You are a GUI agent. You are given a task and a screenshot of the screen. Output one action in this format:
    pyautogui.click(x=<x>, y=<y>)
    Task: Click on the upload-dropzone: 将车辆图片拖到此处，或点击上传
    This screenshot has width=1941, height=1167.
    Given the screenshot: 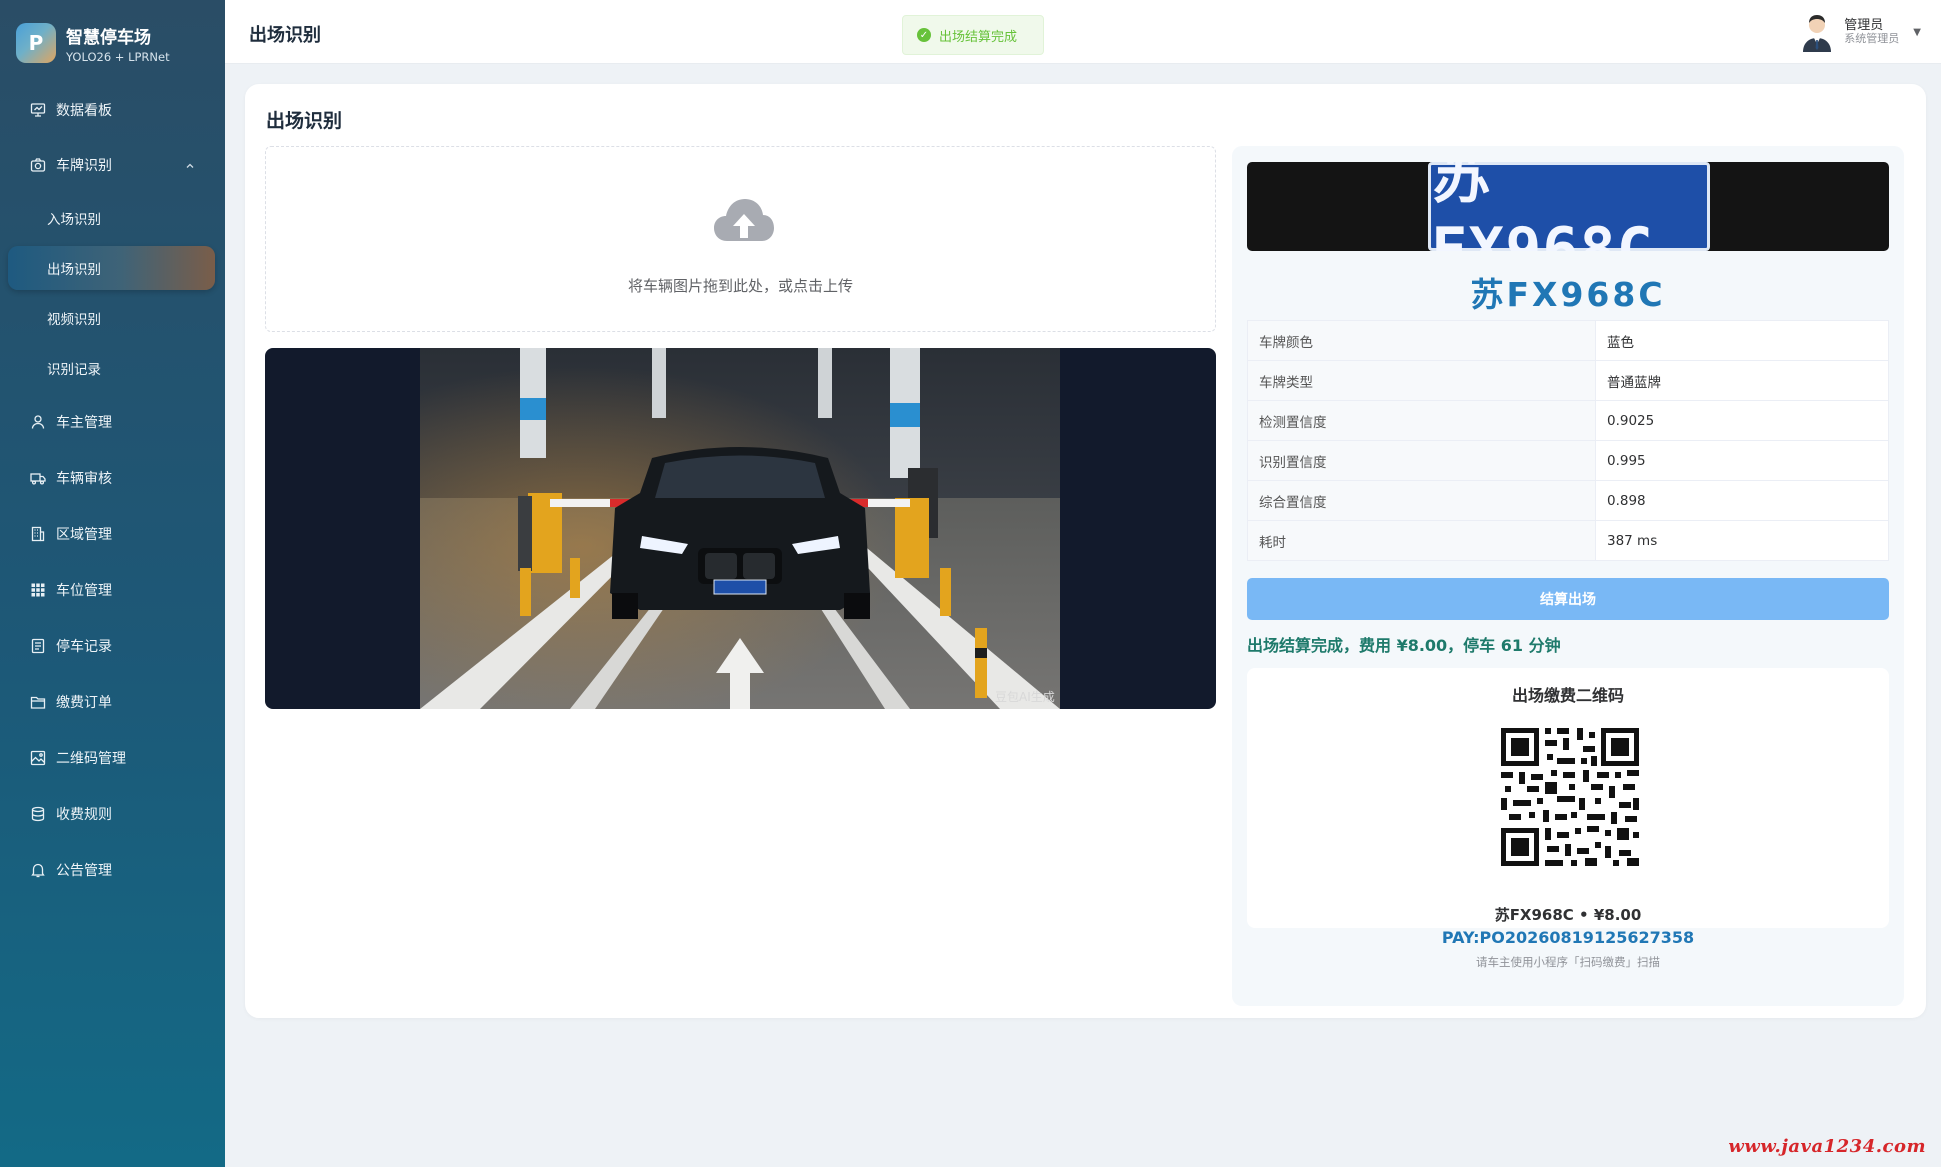 What is the action you would take?
    pyautogui.click(x=740, y=239)
    